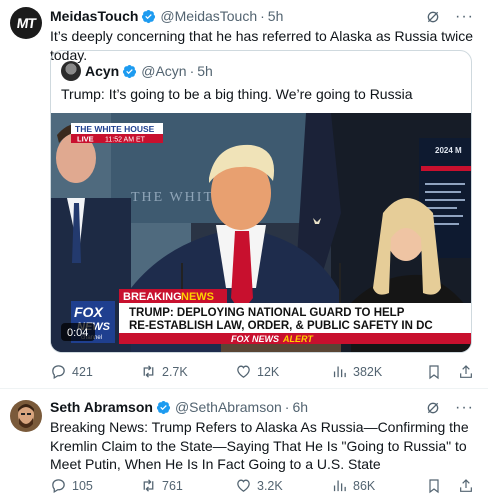 The image size is (488, 500). Describe the element at coordinates (163, 71) in the screenshot. I see `quoted-author-handle: @Acyn` at that location.